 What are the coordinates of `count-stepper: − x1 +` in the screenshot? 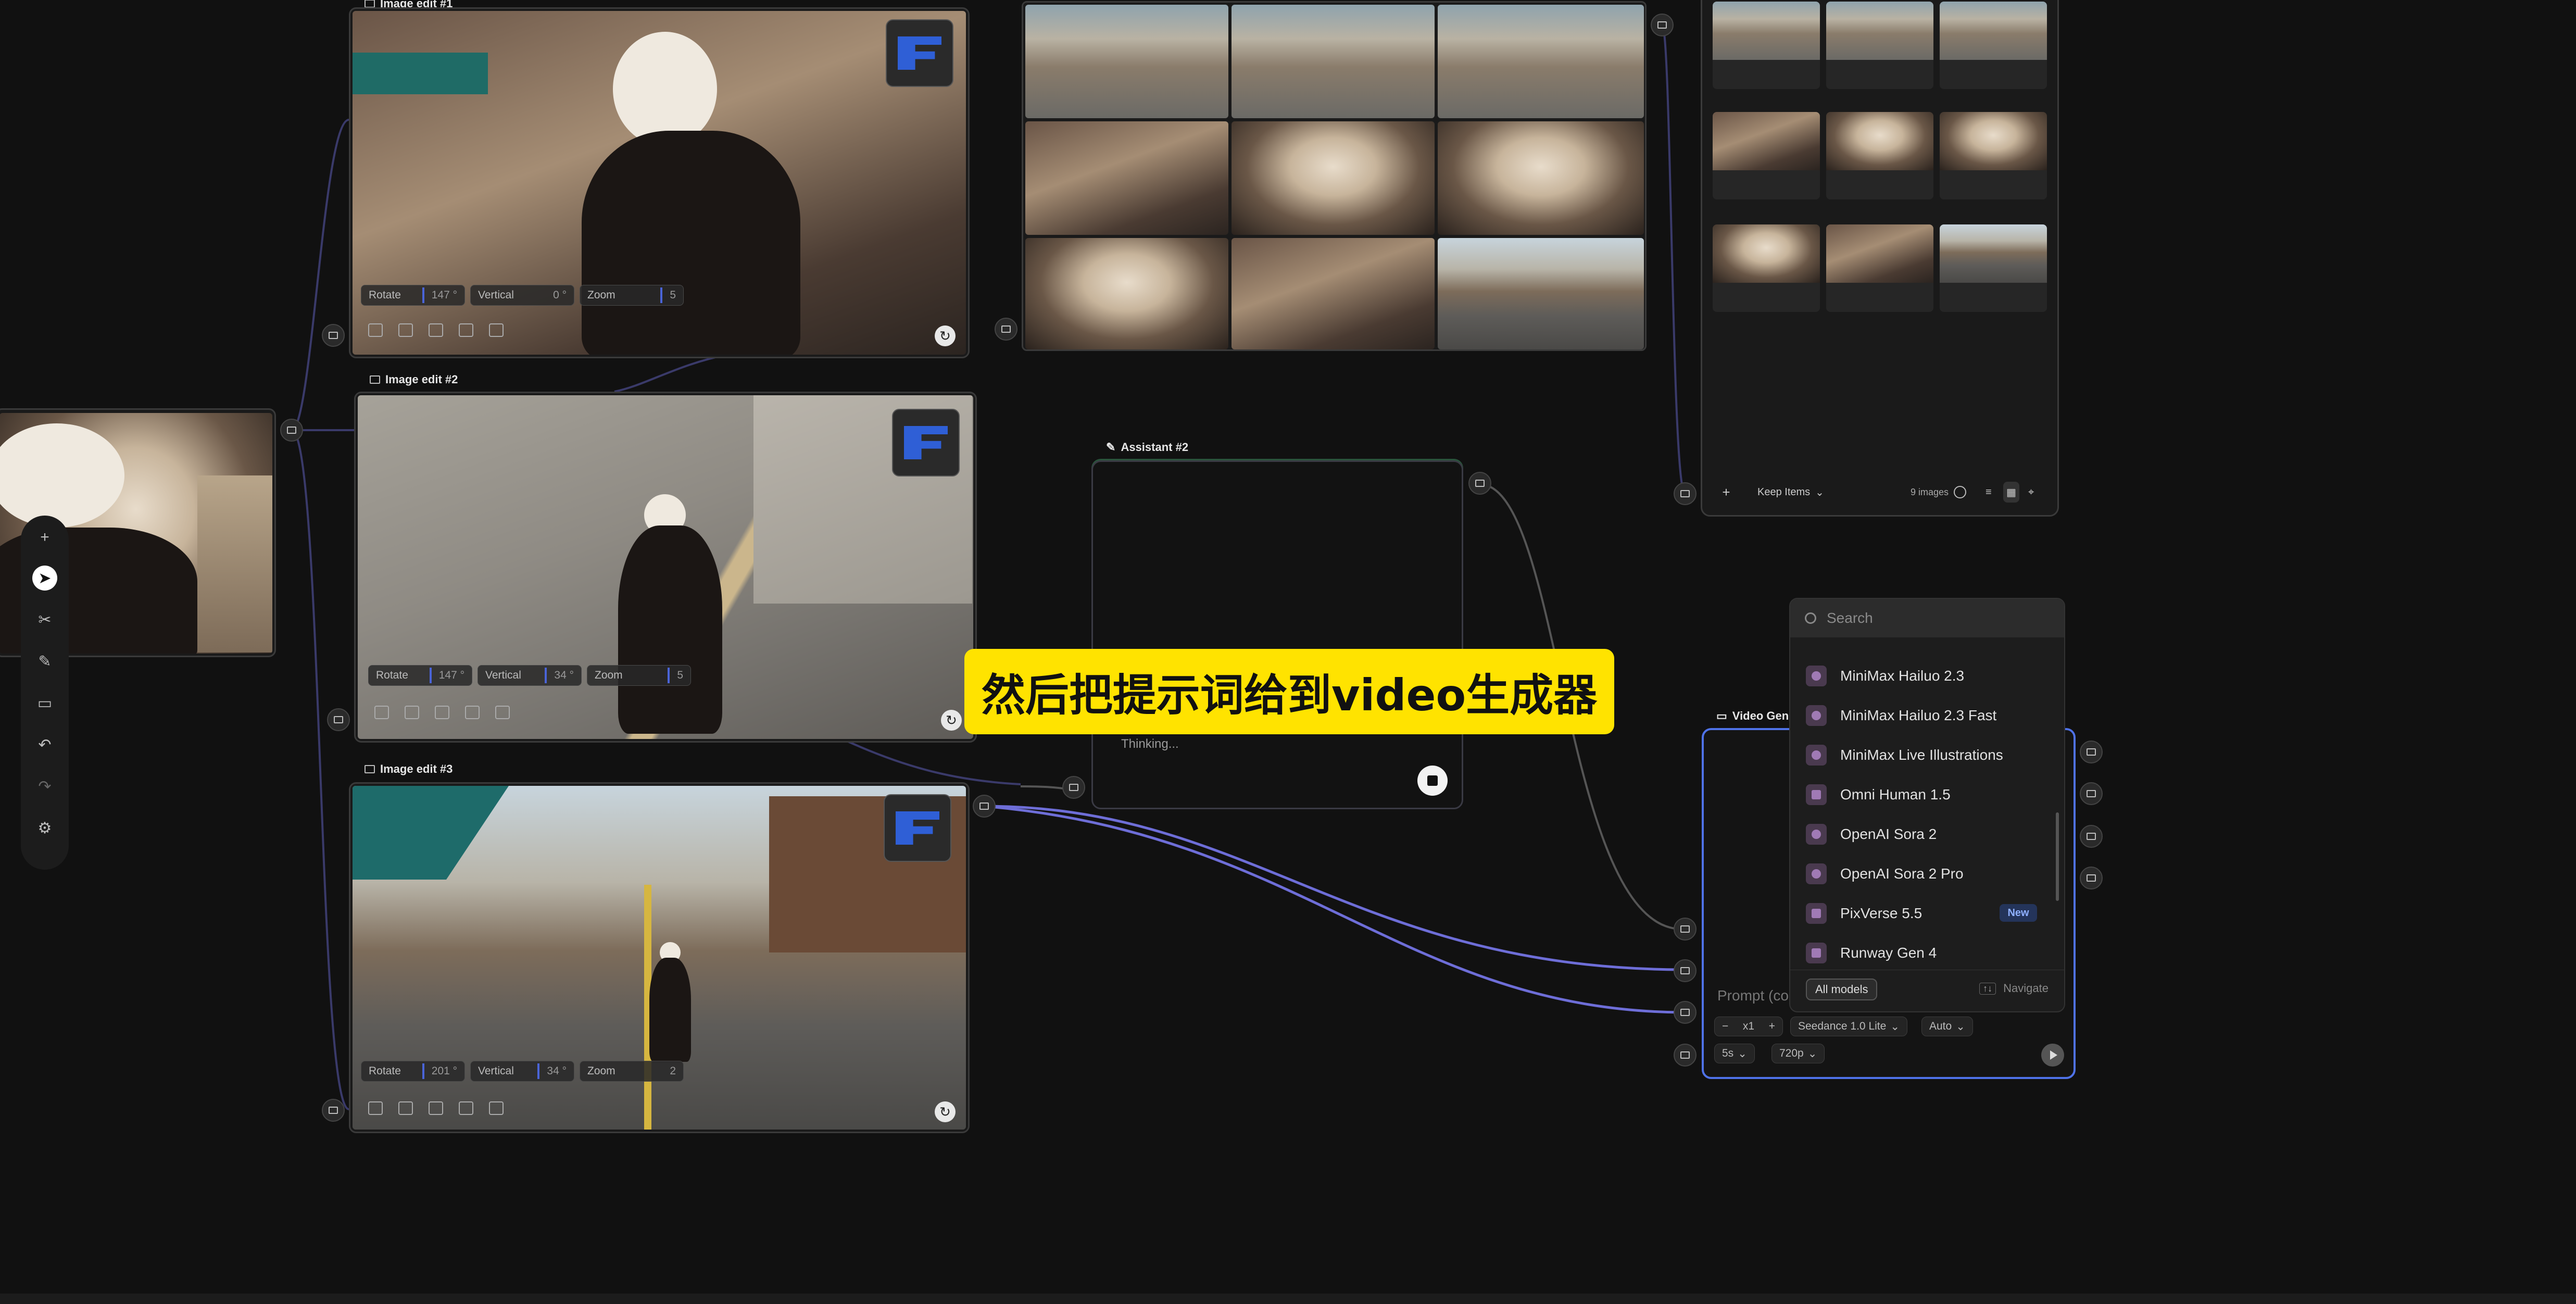 It's located at (1749, 1026).